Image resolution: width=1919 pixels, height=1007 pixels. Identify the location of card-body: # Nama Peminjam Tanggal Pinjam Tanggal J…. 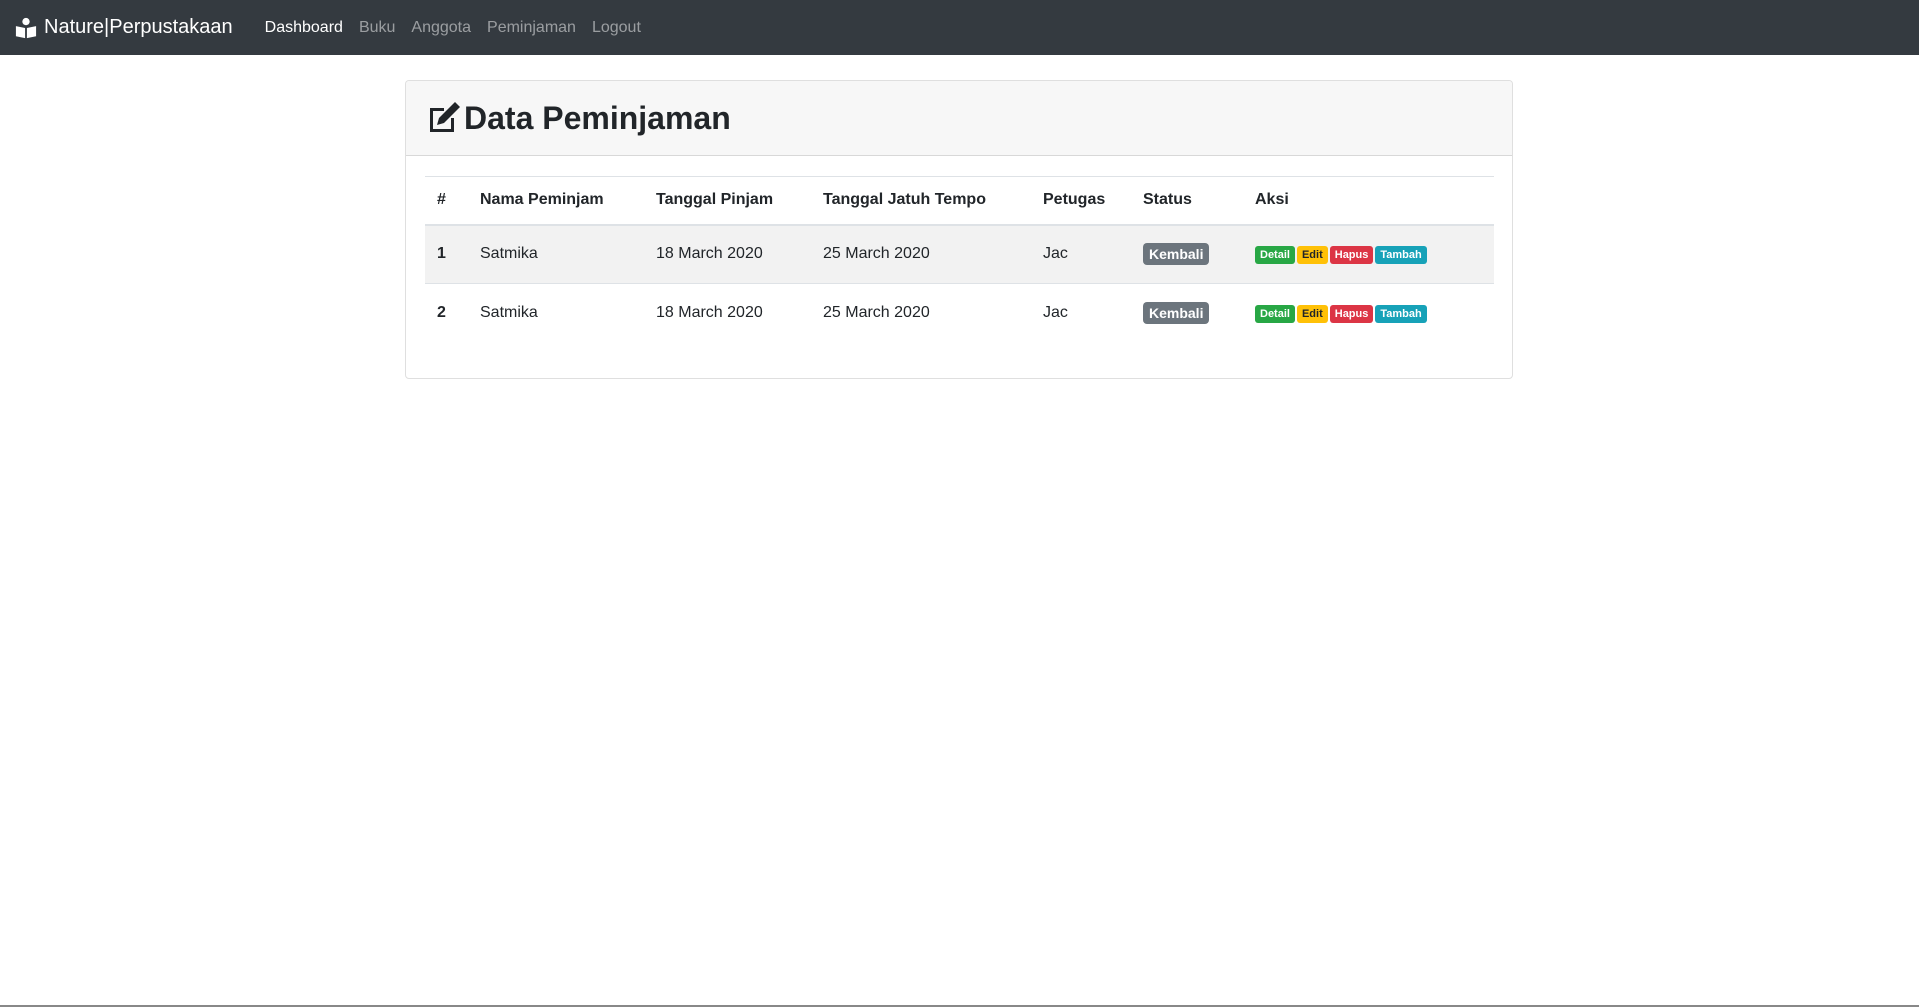
(959, 259).